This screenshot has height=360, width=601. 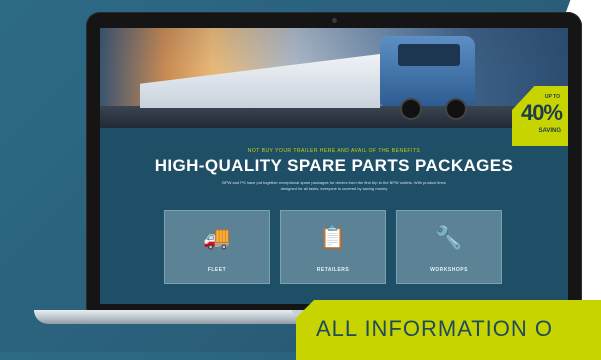 I want to click on page-title: HIGH-QUALITY SPARE PARTS PACKAGES, so click(x=334, y=165).